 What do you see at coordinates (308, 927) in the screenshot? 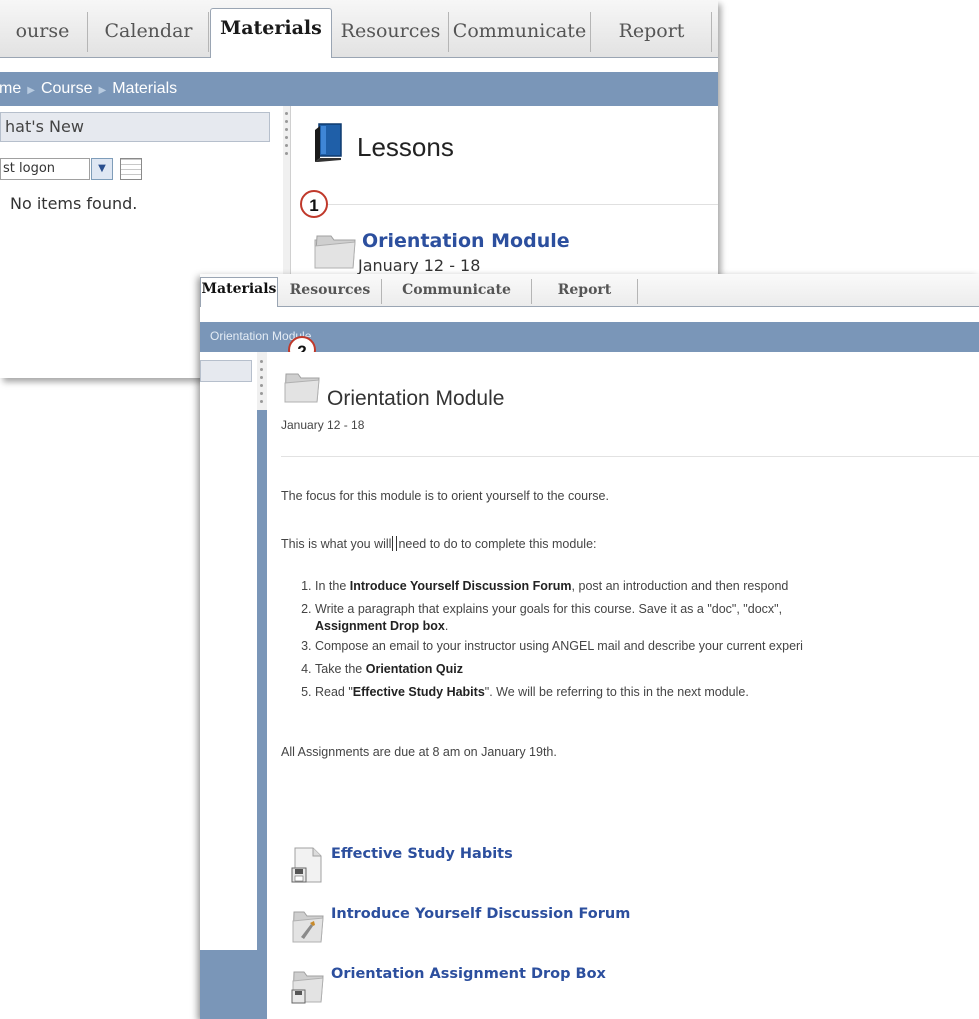
I see `forum-folder-icon` at bounding box center [308, 927].